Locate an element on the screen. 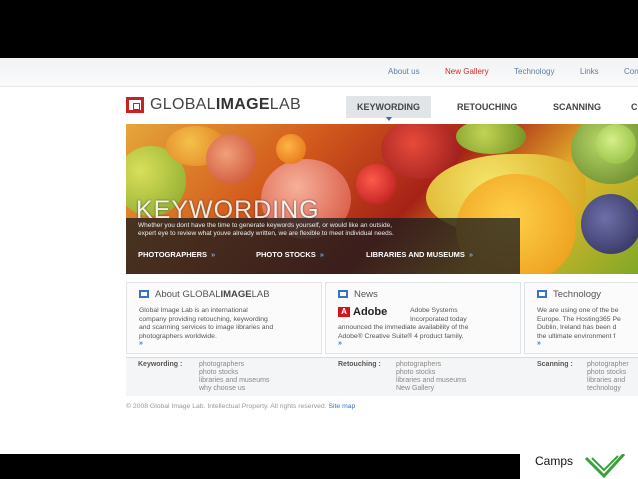 The width and height of the screenshot is (638, 479). sitemap-link: why choose us is located at coordinates (234, 389).